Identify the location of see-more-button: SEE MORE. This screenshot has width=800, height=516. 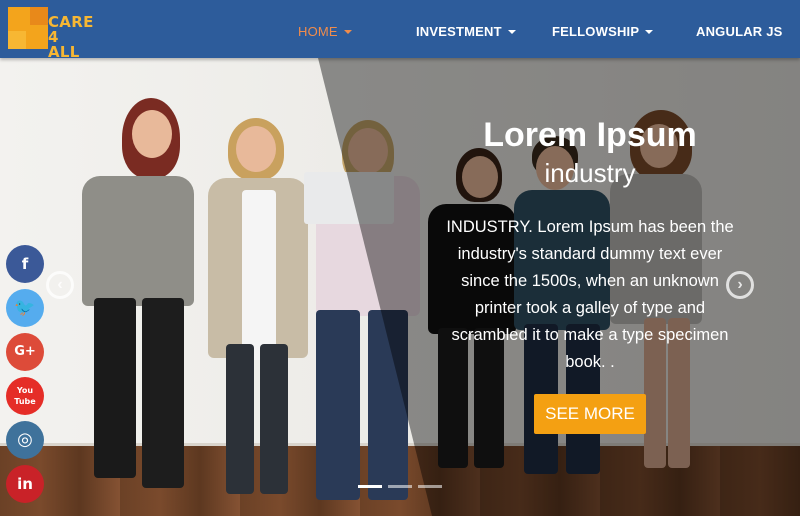
(590, 414).